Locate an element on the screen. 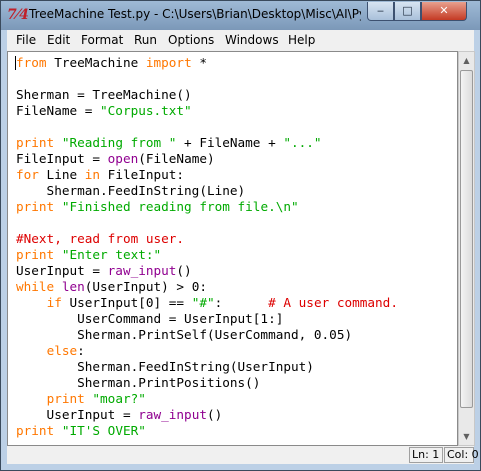 The width and height of the screenshot is (481, 471). code-token: #Next, read from user. is located at coordinates (100, 238).